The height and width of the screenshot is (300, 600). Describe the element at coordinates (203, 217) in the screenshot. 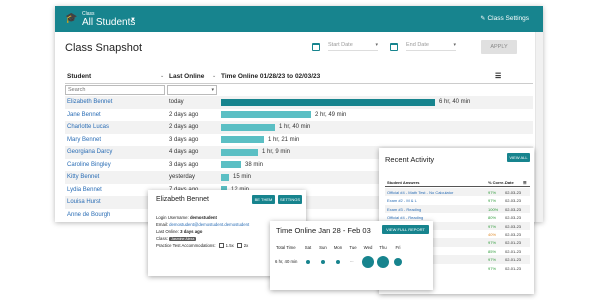

I see `username-value: demostudent` at that location.